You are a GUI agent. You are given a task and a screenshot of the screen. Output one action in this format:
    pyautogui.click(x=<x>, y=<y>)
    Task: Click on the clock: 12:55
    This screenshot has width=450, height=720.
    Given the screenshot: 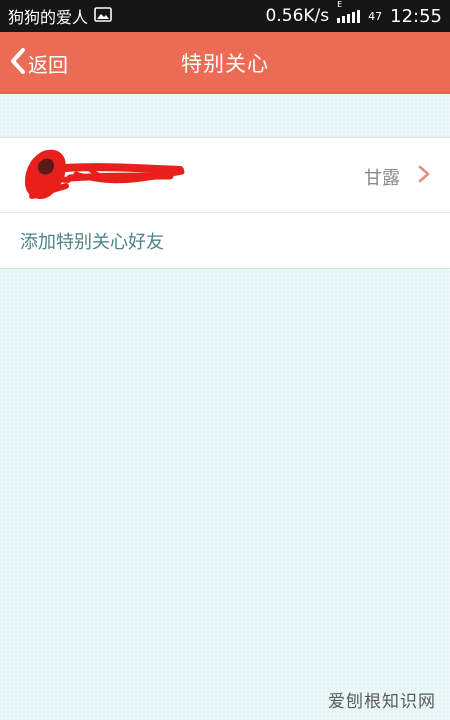 What is the action you would take?
    pyautogui.click(x=416, y=16)
    